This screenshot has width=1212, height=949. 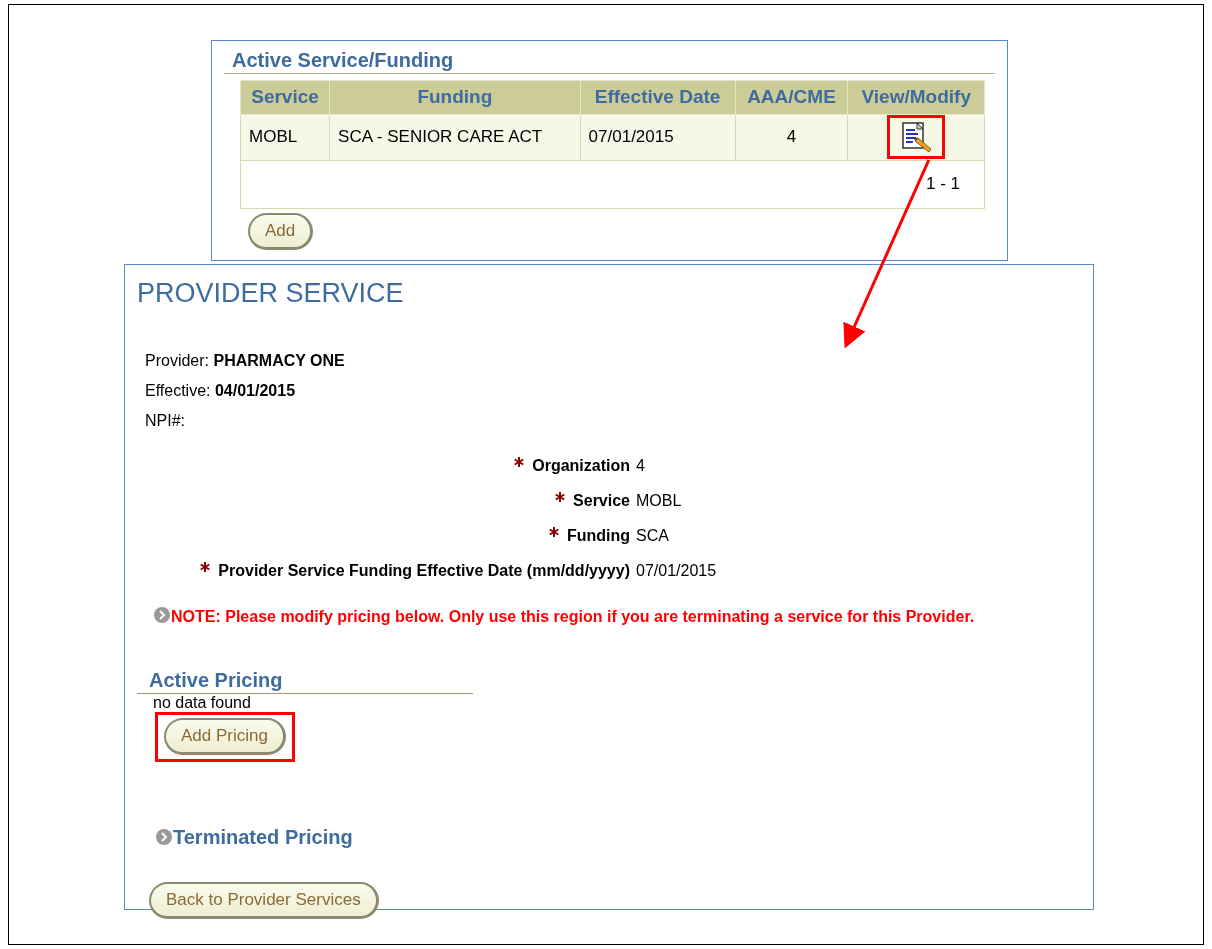 What do you see at coordinates (581, 465) in the screenshot?
I see `field-label: Organization` at bounding box center [581, 465].